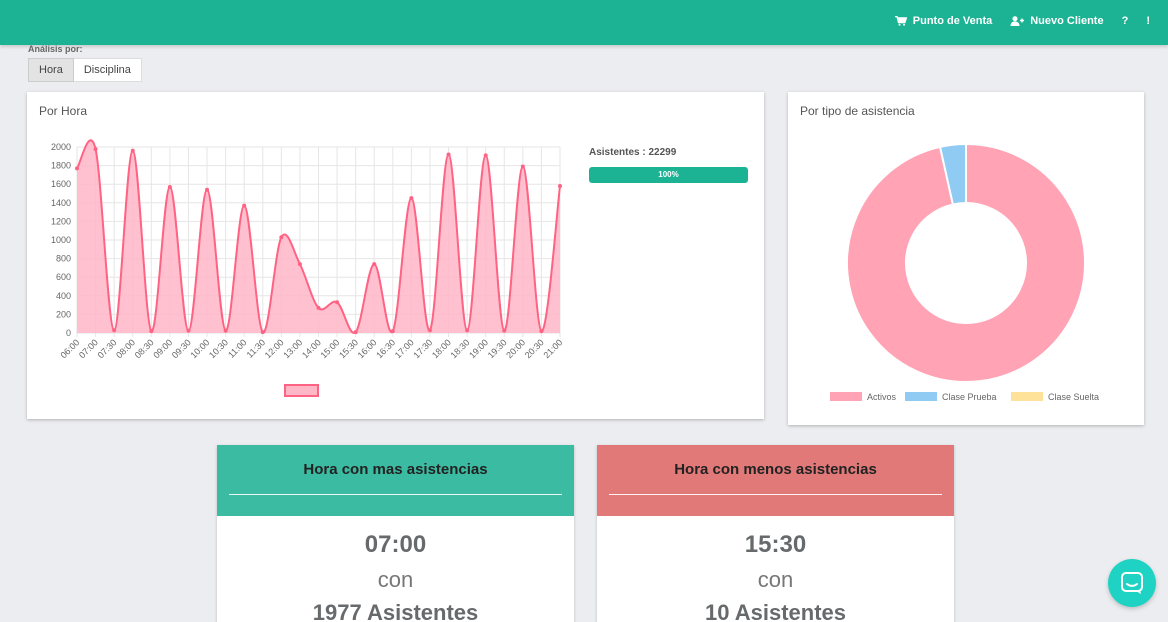  What do you see at coordinates (63, 277) in the screenshot?
I see `y-tick-label: 600` at bounding box center [63, 277].